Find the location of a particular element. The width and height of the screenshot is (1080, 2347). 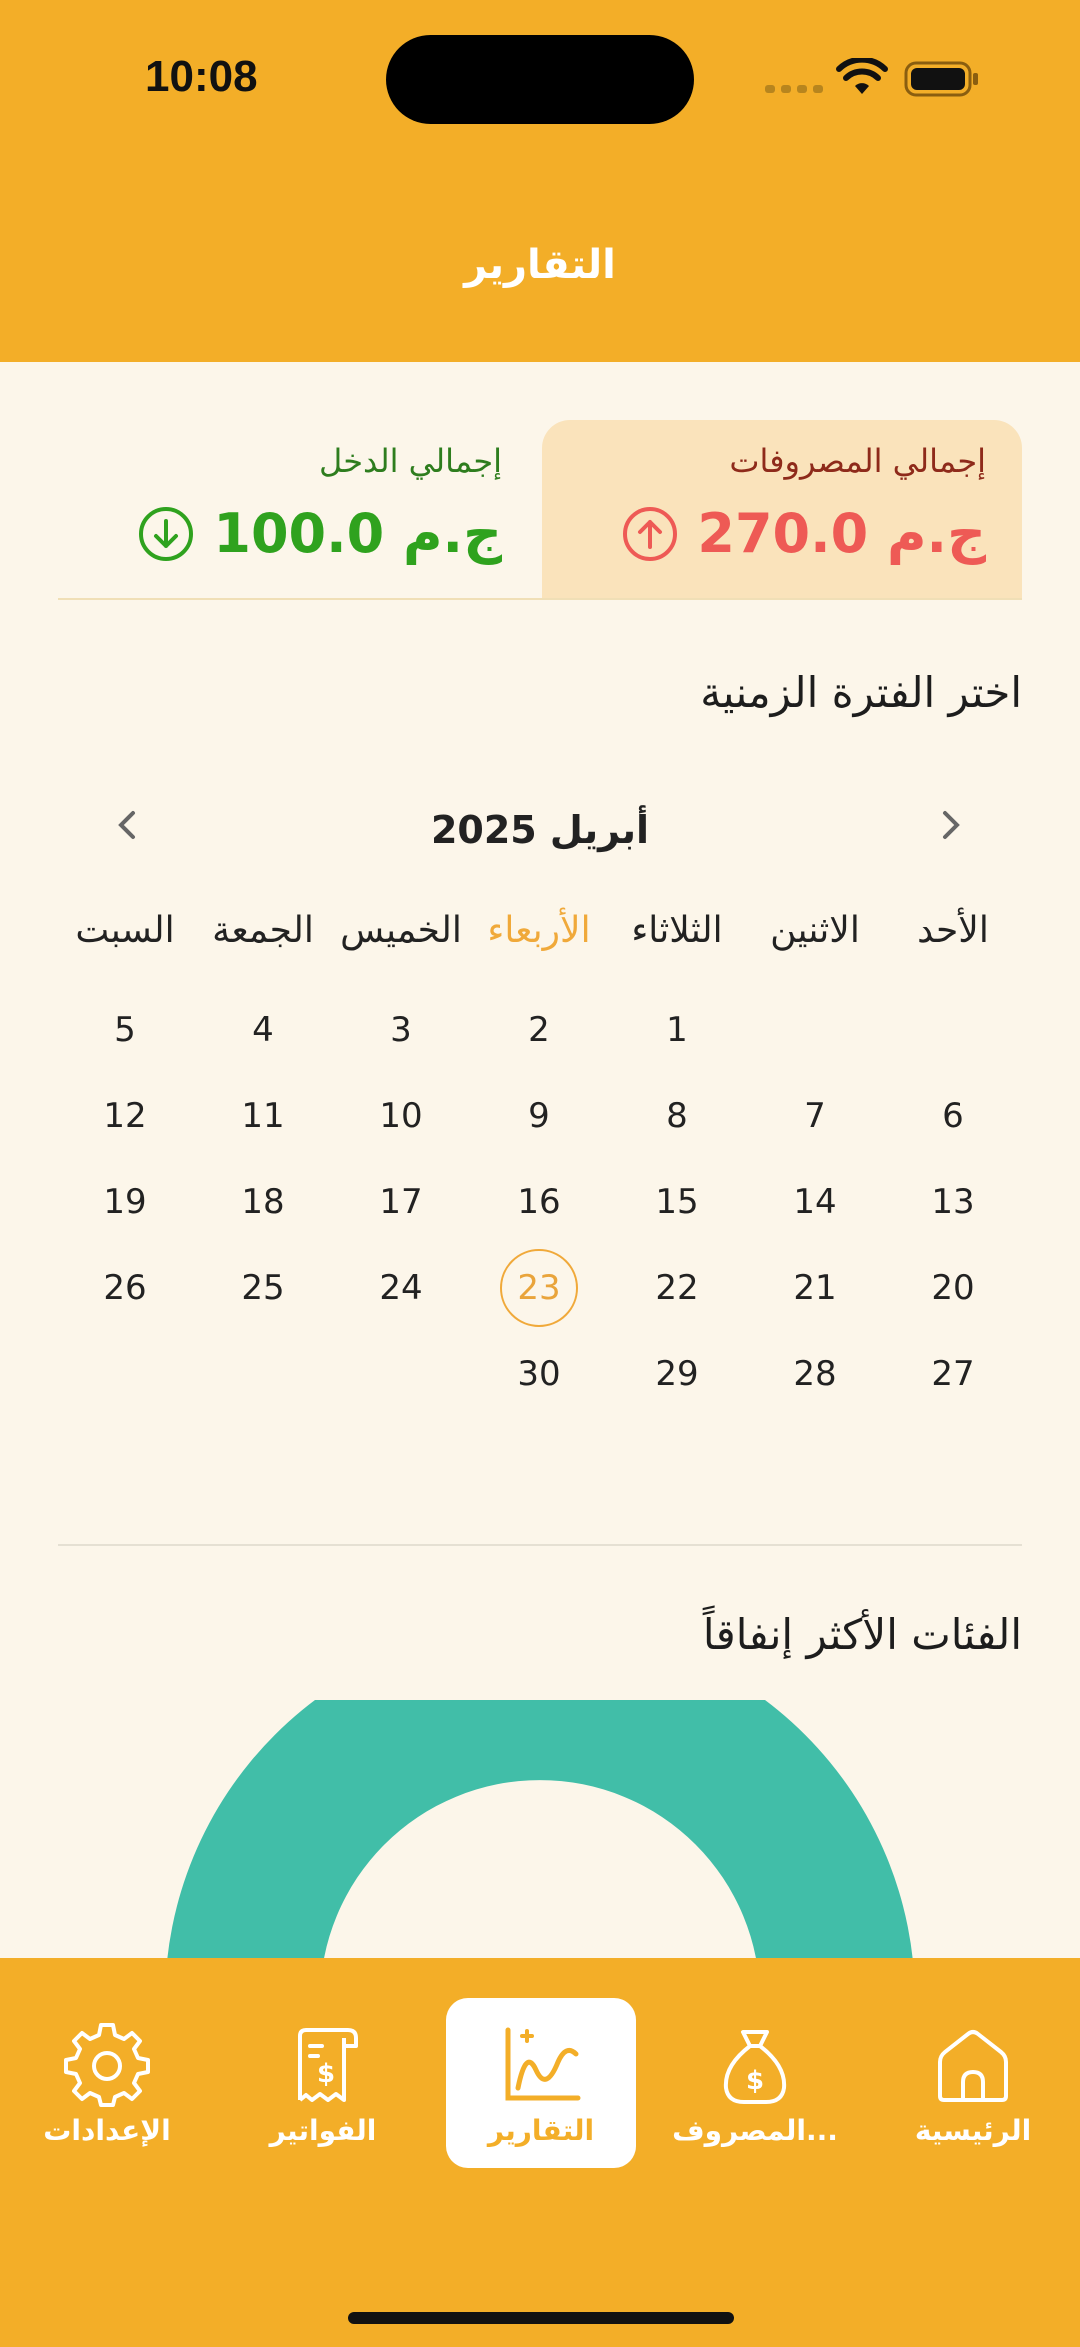

calendar-day: 14 is located at coordinates (815, 1202).